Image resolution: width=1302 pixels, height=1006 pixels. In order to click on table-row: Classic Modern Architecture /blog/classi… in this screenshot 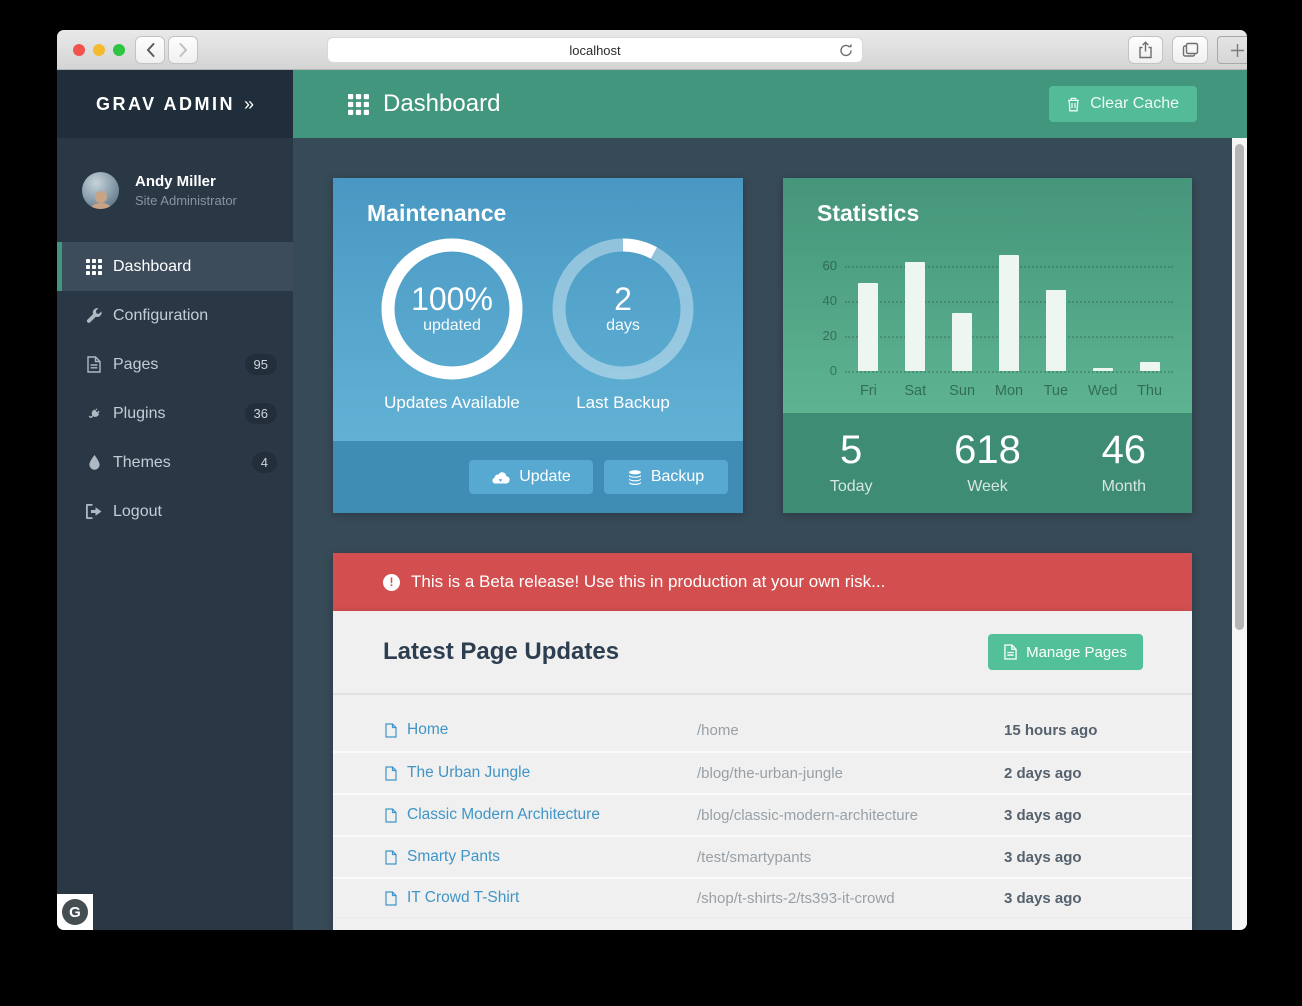, I will do `click(762, 814)`.